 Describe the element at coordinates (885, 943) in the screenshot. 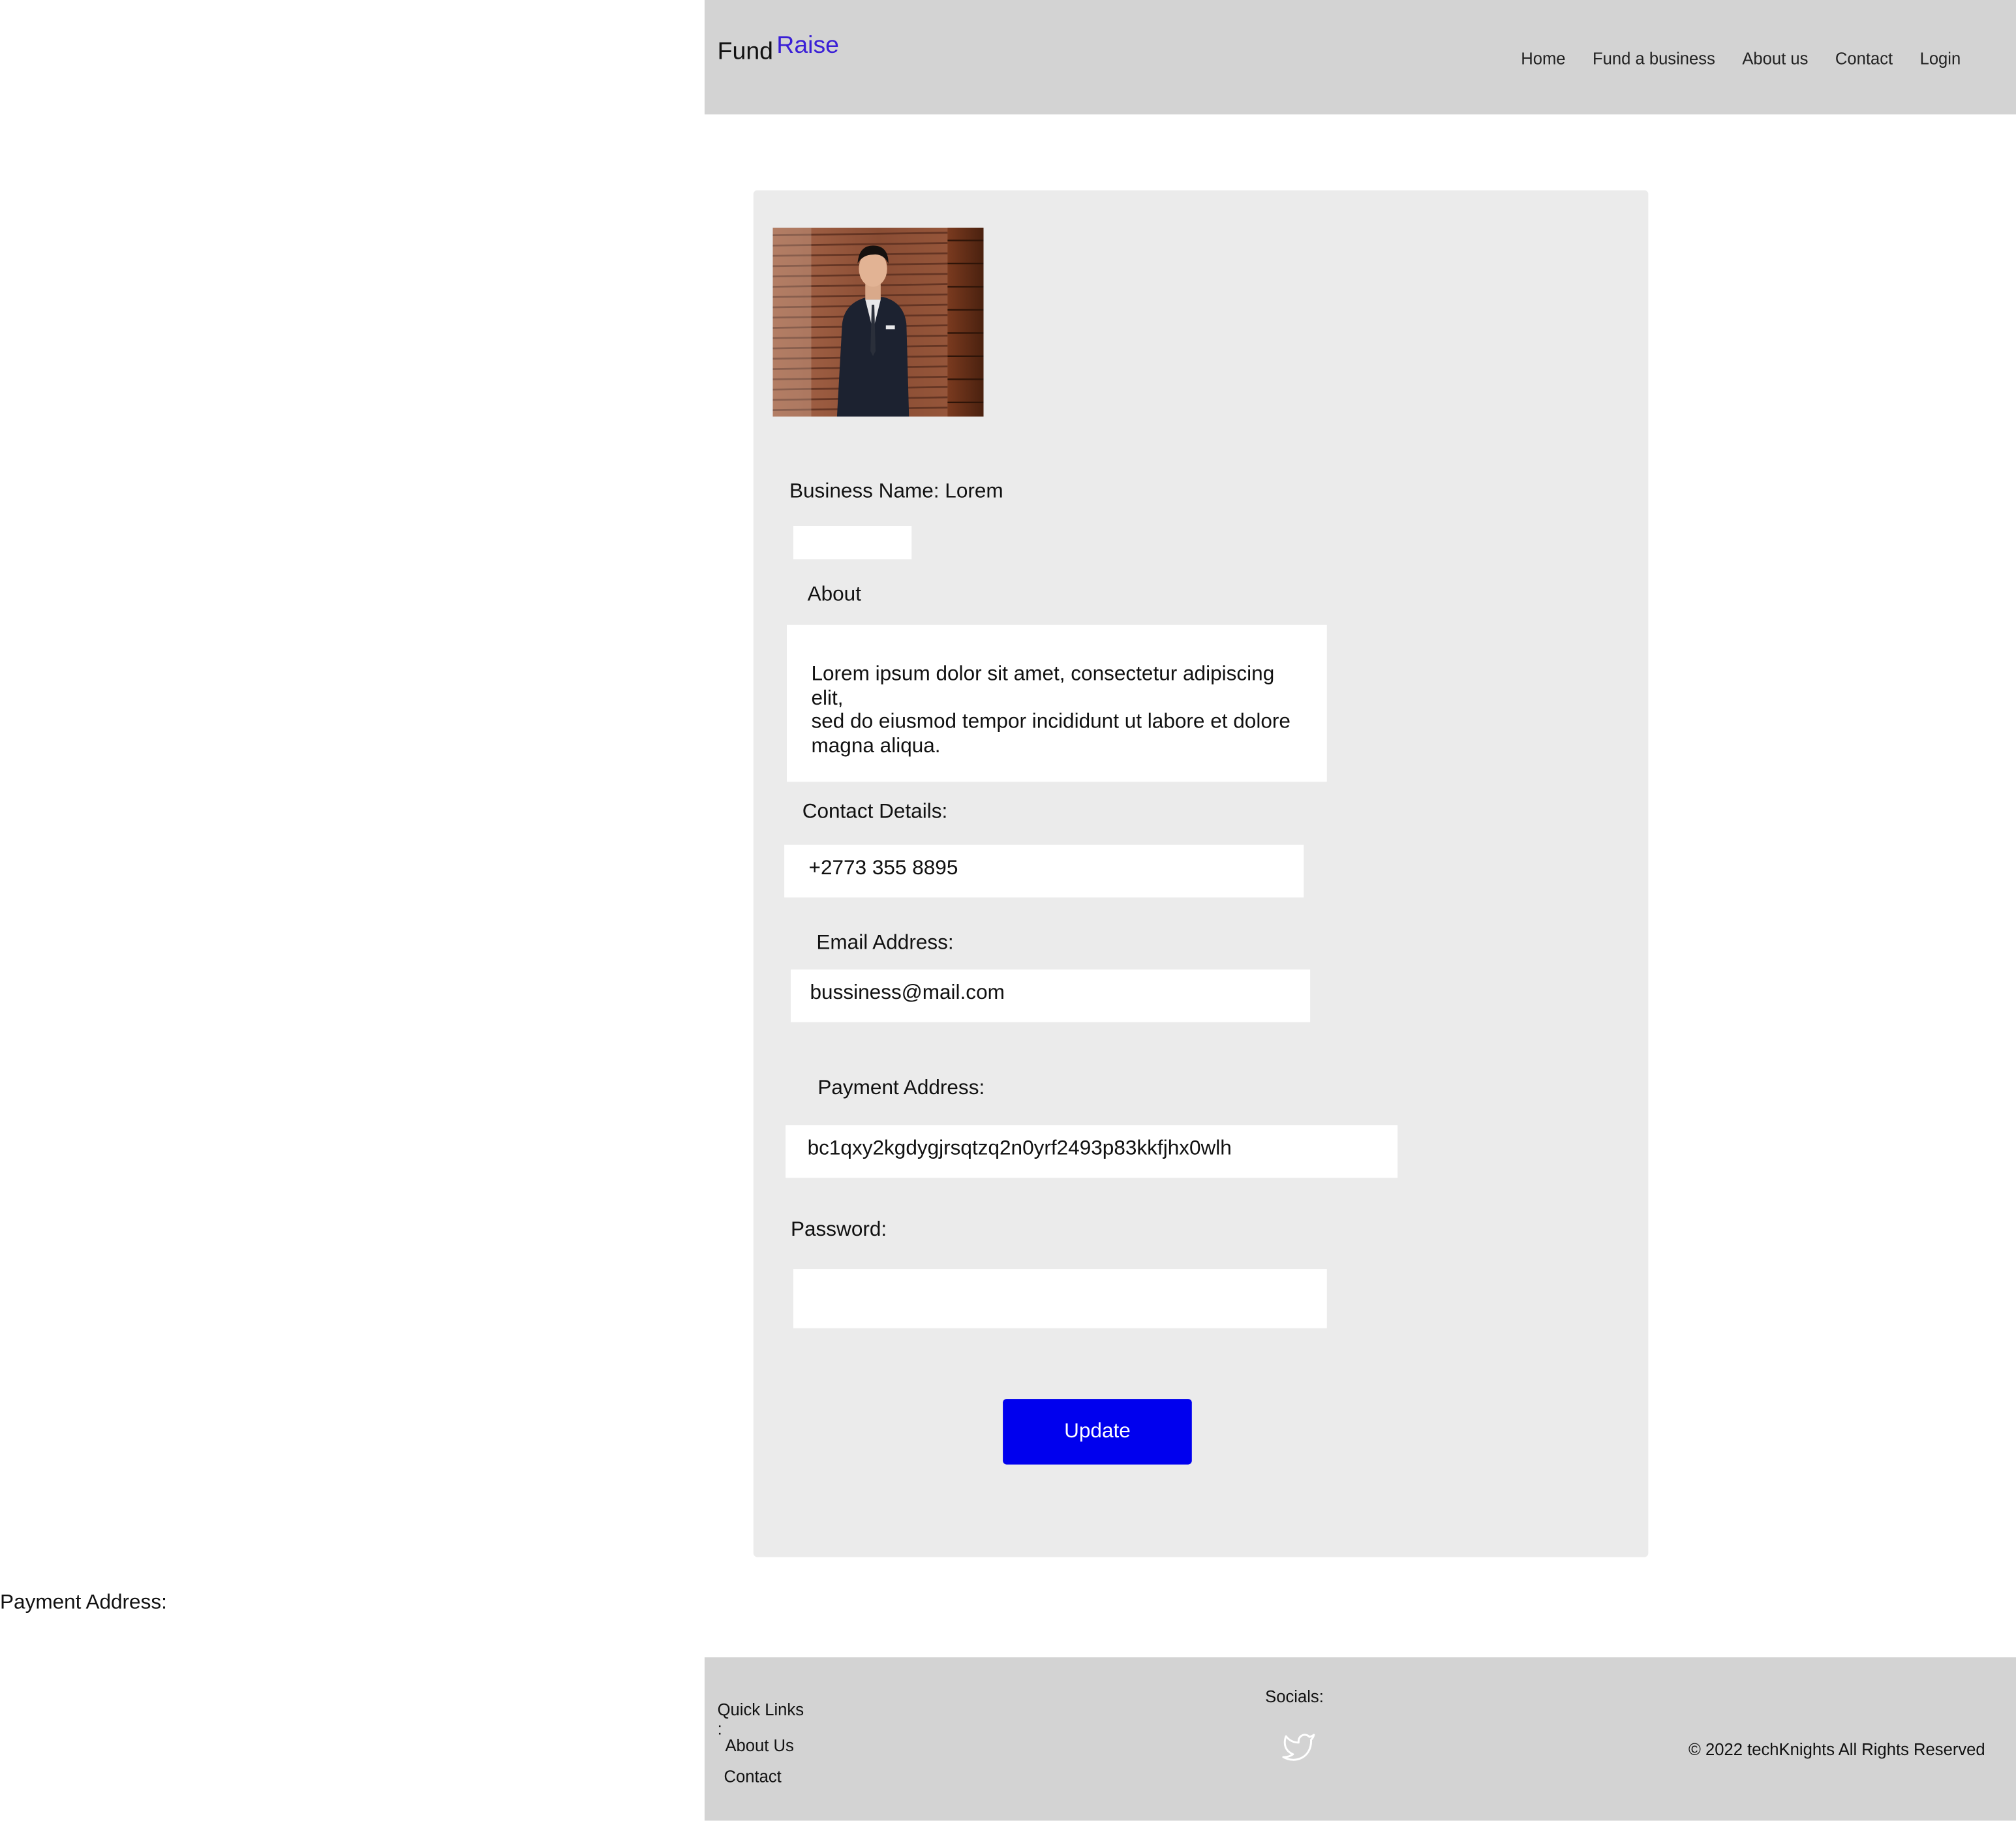

I see `email-address-label: Email Address:` at that location.